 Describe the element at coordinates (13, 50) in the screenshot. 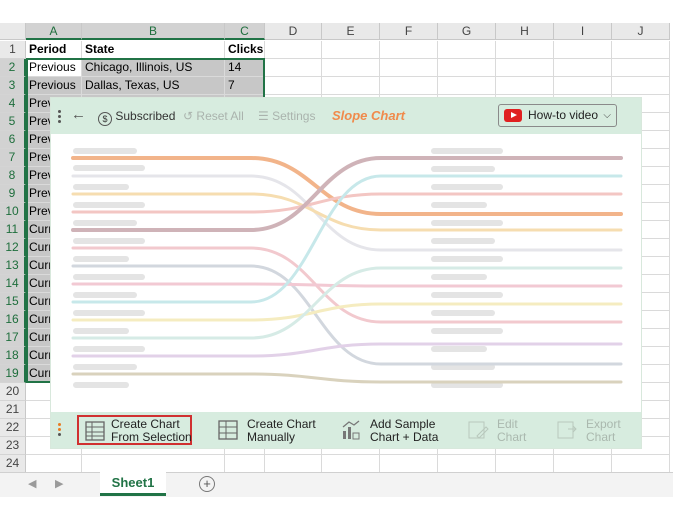

I see `row-header: 1` at that location.